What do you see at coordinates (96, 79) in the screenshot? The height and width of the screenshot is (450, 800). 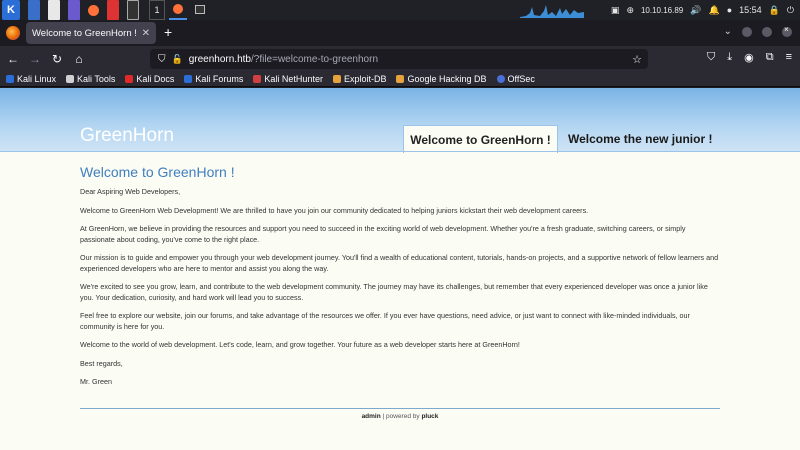 I see `bookmark-label: Kali Tools` at bounding box center [96, 79].